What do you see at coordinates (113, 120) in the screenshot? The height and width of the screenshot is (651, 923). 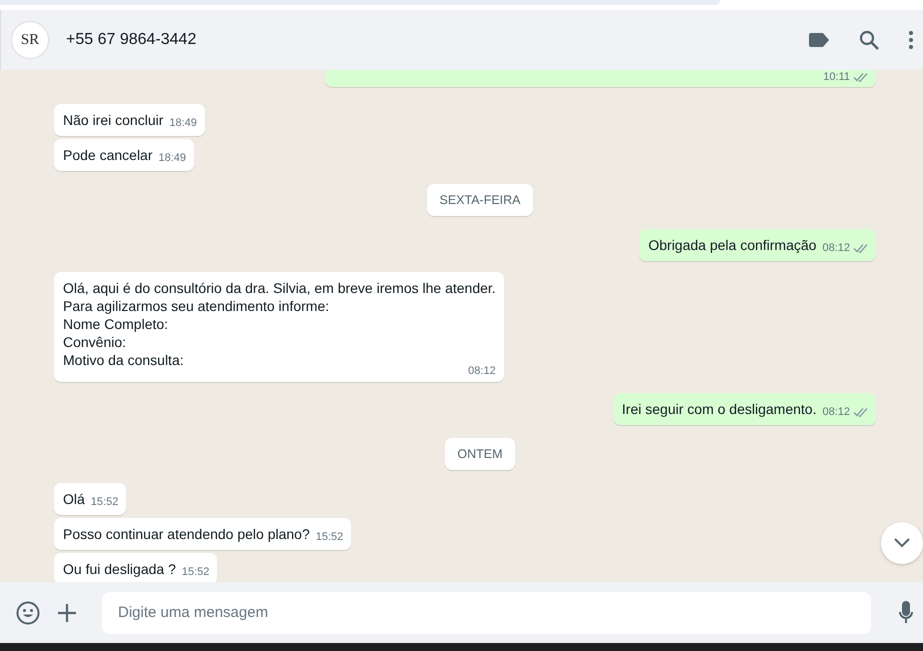 I see `message-text: Não irei concluir` at bounding box center [113, 120].